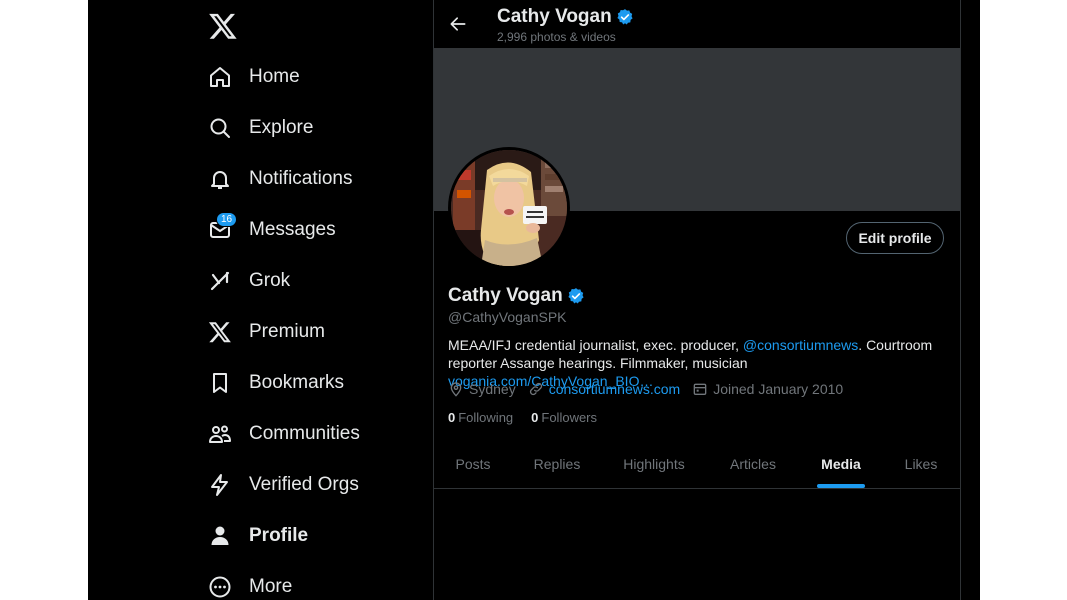  I want to click on sidebar-item-label: Verified Orgs, so click(304, 484).